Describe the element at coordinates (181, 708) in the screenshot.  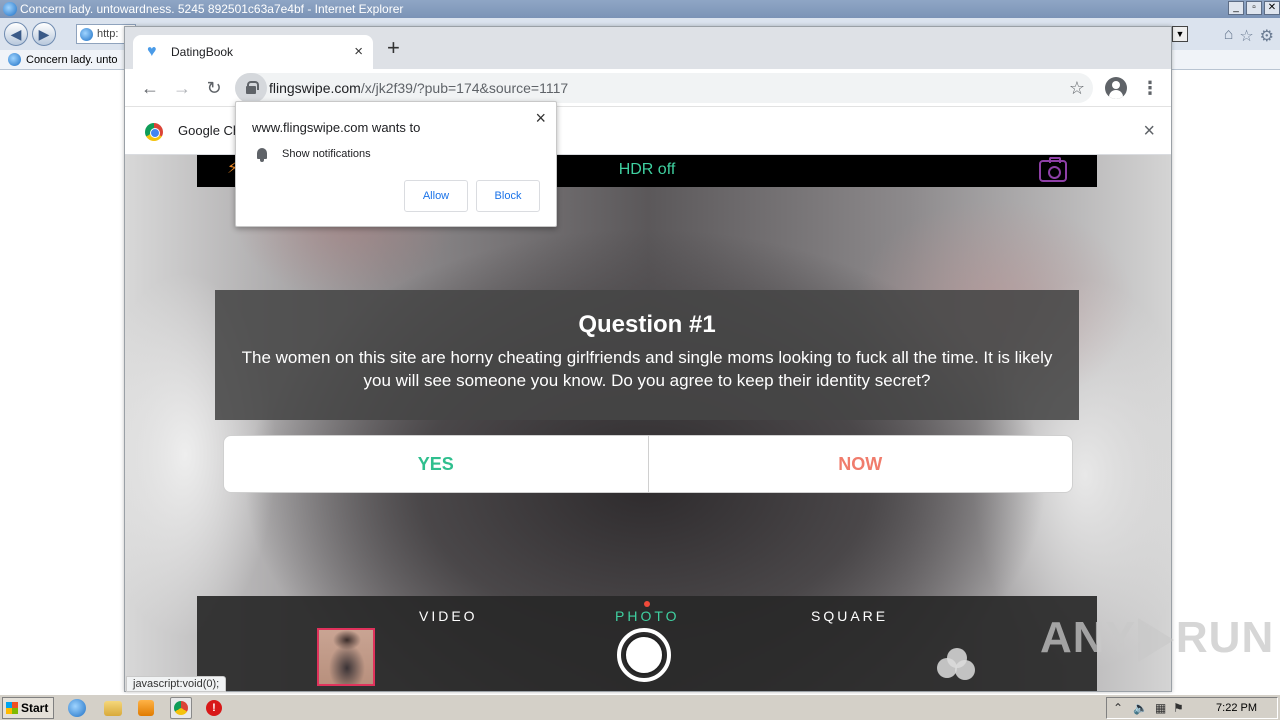
I see `taskbar-chrome-icon` at that location.